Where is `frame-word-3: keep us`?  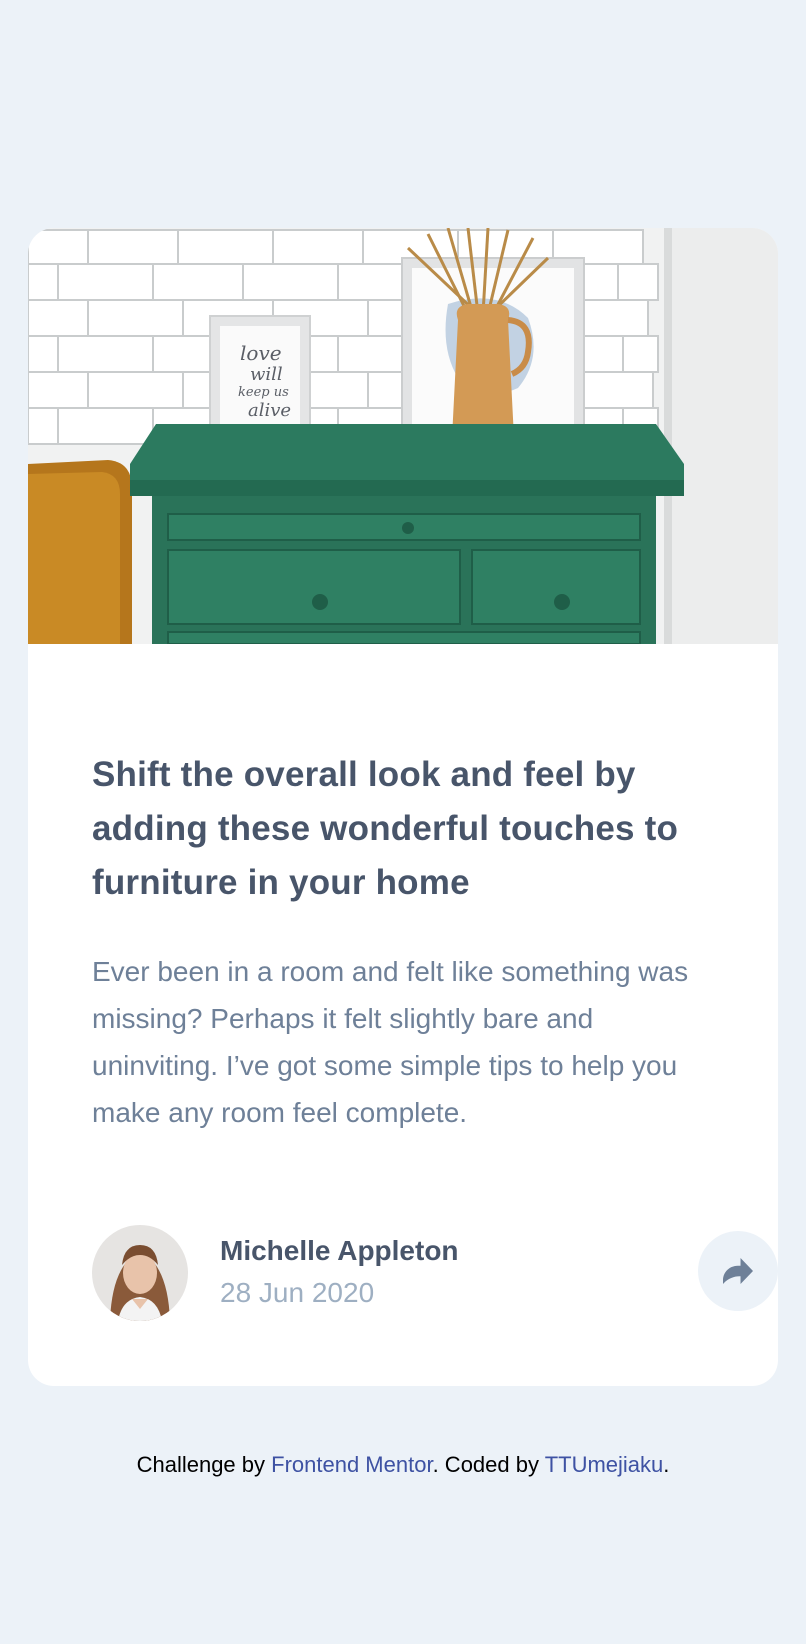 frame-word-3: keep us is located at coordinates (263, 392).